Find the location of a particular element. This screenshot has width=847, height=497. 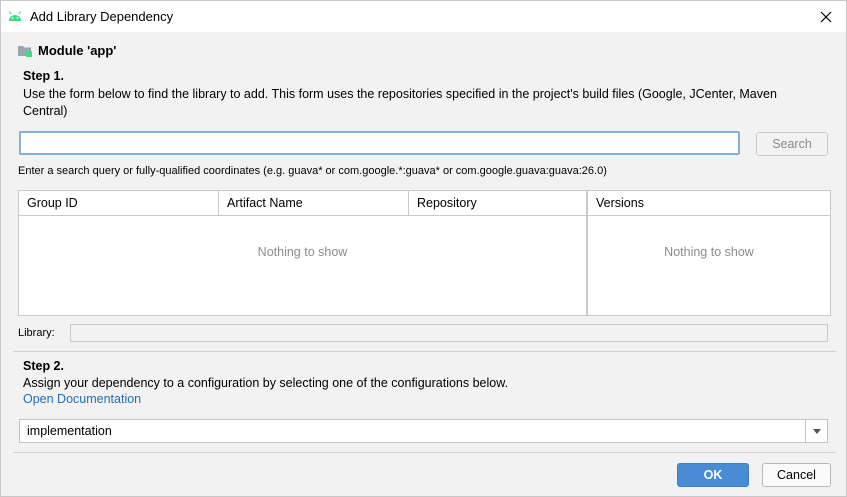

library-label: Library: is located at coordinates (36, 333).